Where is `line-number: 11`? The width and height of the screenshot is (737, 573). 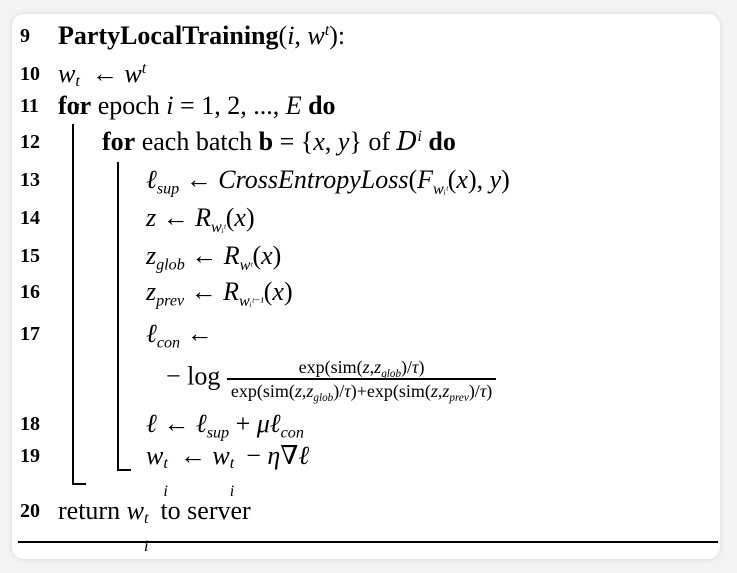 line-number: 11 is located at coordinates (29, 106).